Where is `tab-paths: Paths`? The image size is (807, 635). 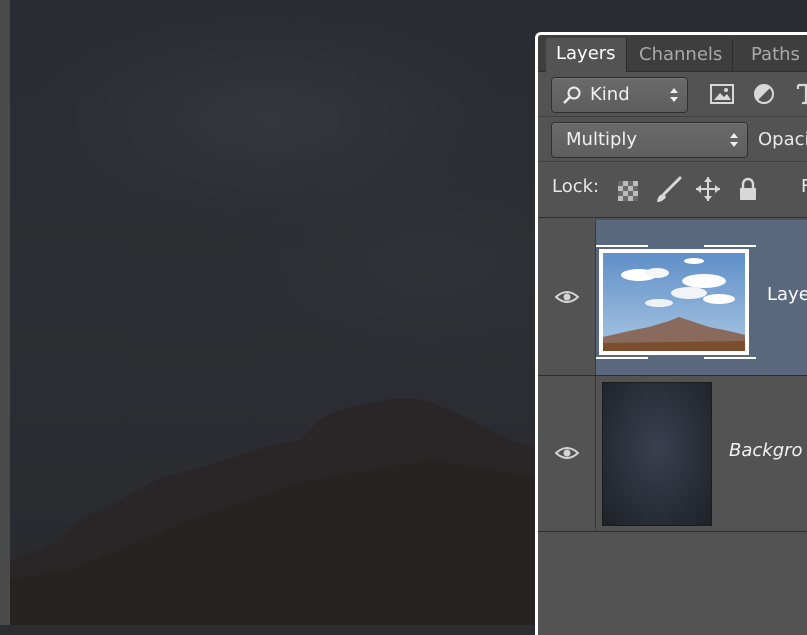
tab-paths: Paths is located at coordinates (774, 55).